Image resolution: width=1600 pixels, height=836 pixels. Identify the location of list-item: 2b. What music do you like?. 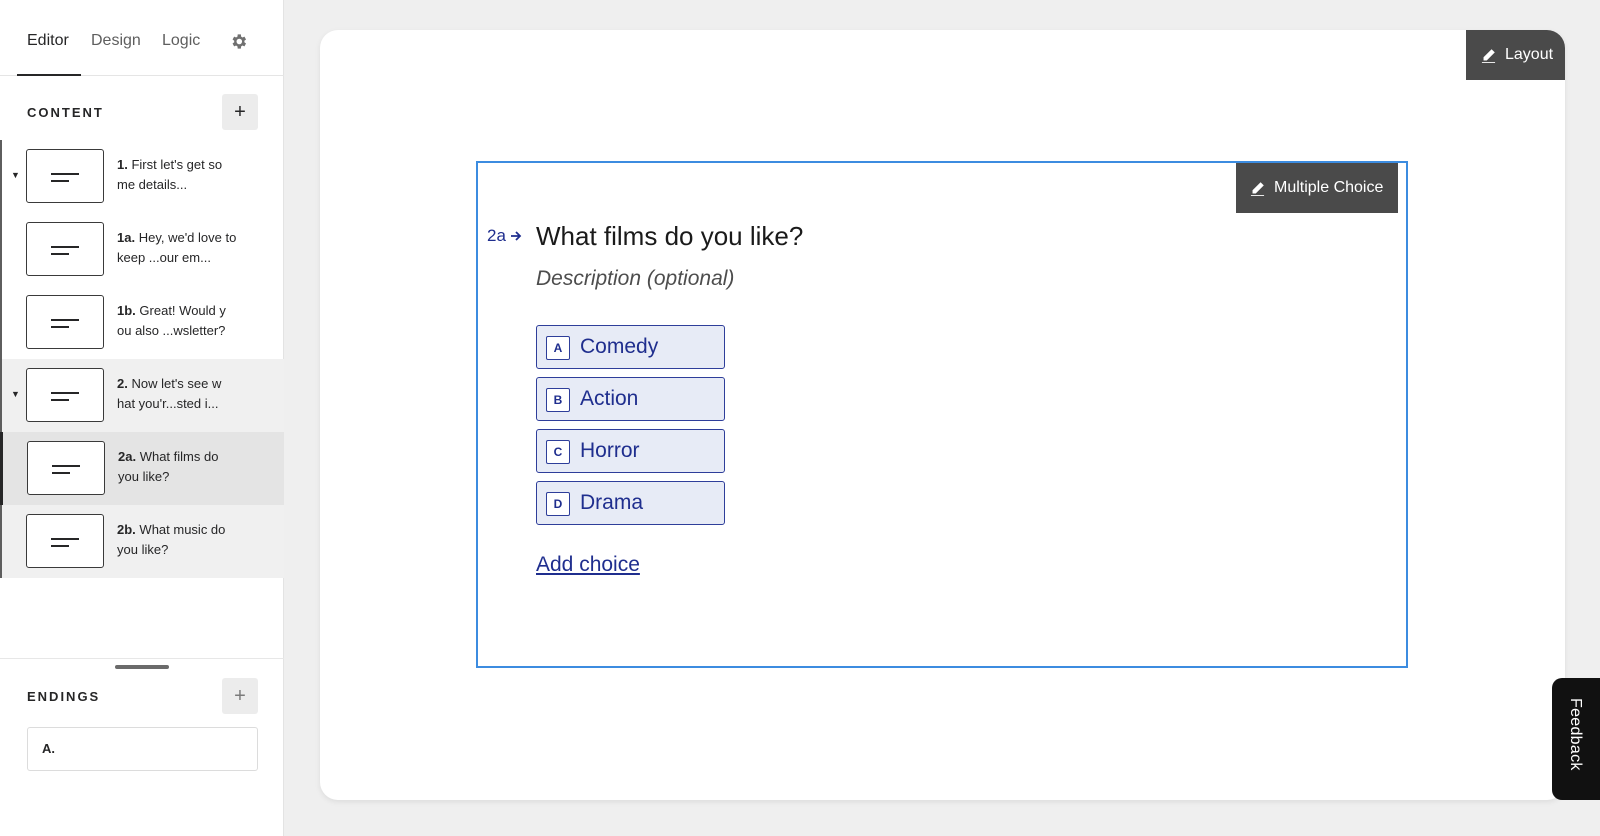
(142, 541).